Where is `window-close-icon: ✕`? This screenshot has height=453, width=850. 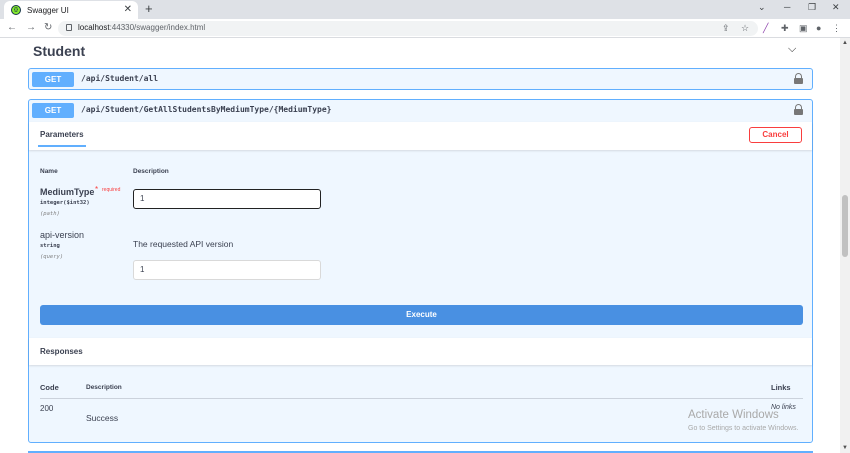 window-close-icon: ✕ is located at coordinates (836, 7).